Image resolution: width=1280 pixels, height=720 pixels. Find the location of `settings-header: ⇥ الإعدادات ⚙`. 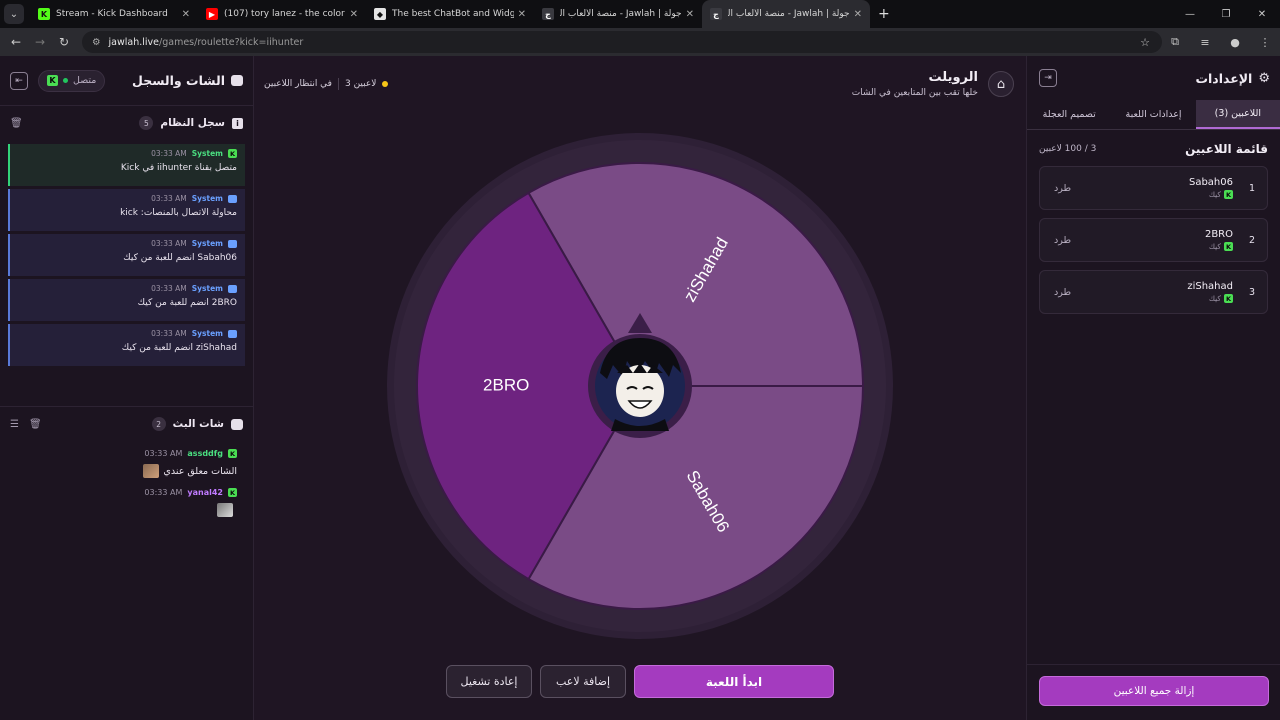

settings-header: ⇥ الإعدادات ⚙ is located at coordinates (1153, 78).